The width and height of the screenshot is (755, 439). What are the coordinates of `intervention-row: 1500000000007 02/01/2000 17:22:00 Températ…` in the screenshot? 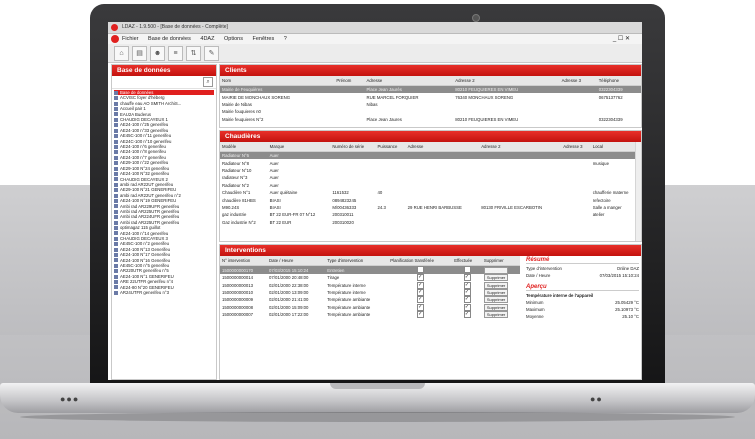 It's located at (370, 315).